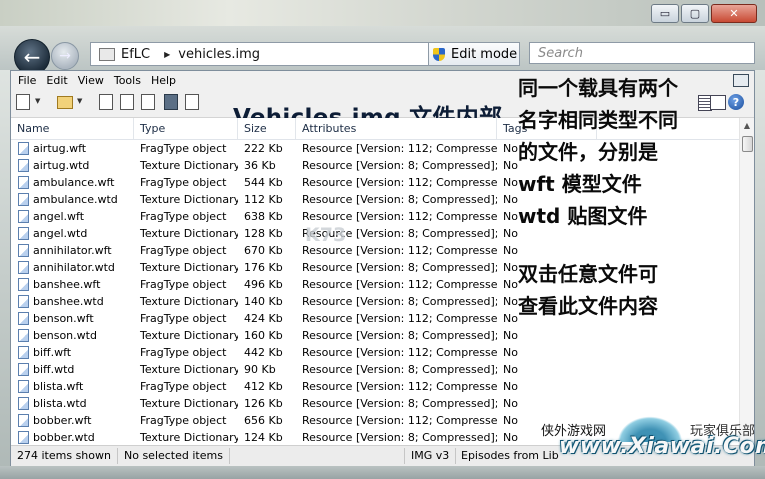  Describe the element at coordinates (396, 128) in the screenshot. I see `column-header-attributes: Attributes` at that location.